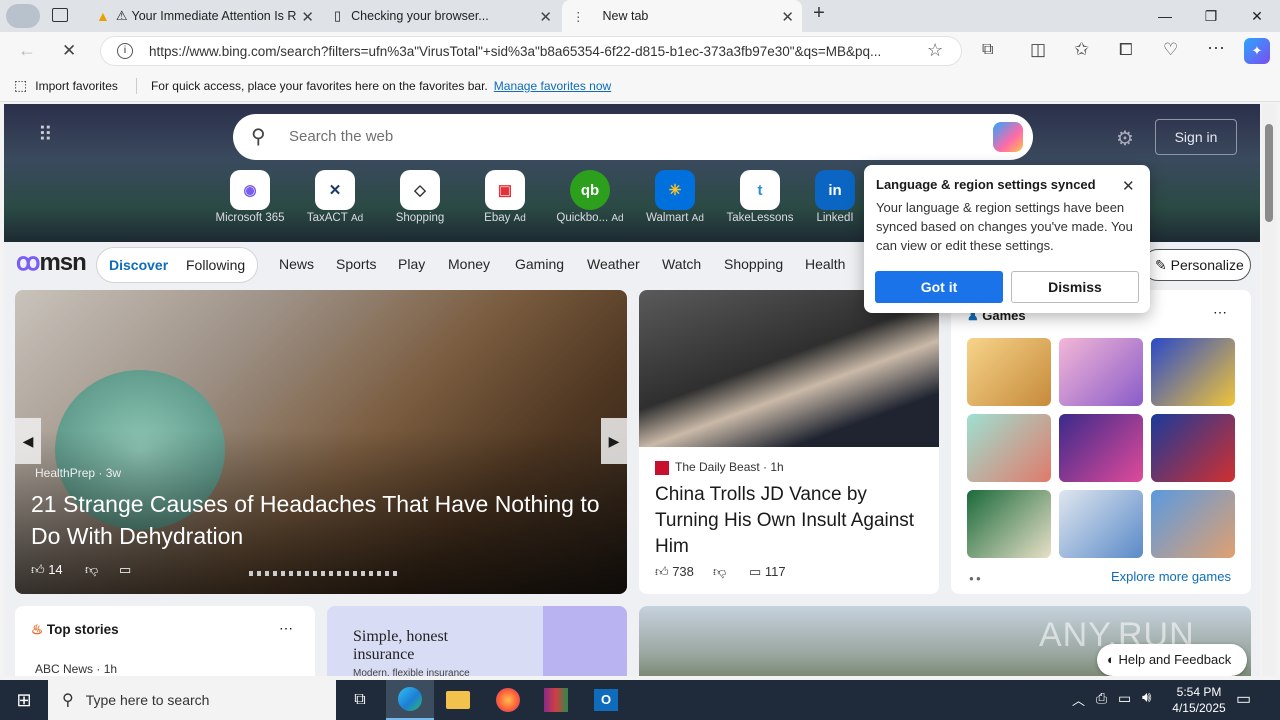 The height and width of the screenshot is (720, 1280). What do you see at coordinates (935, 50) in the screenshot?
I see `favorite-star-icon: ☆` at bounding box center [935, 50].